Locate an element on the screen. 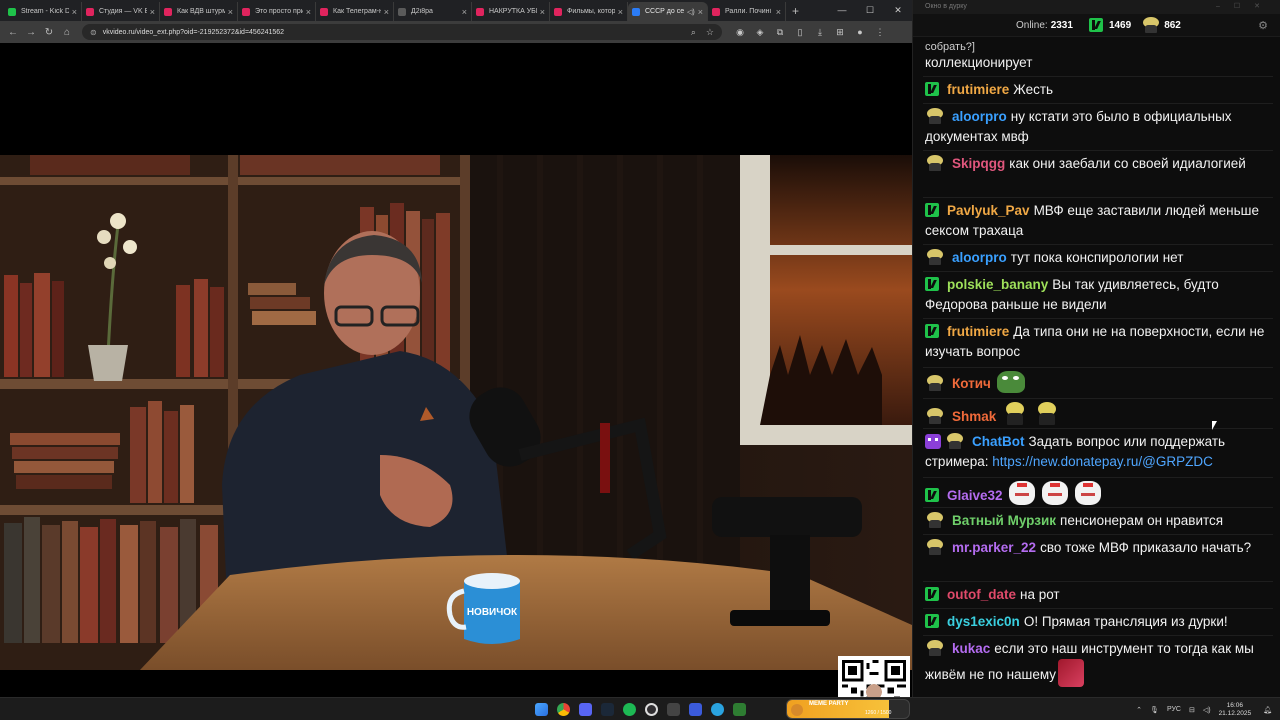 The width and height of the screenshot is (1280, 720). steam-icon is located at coordinates (607, 709).